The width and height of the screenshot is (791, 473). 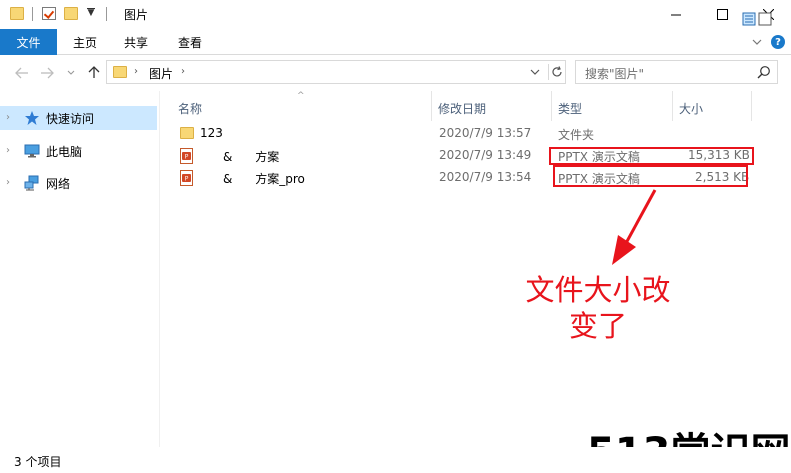 I want to click on file-name: & 方案, so click(x=251, y=157).